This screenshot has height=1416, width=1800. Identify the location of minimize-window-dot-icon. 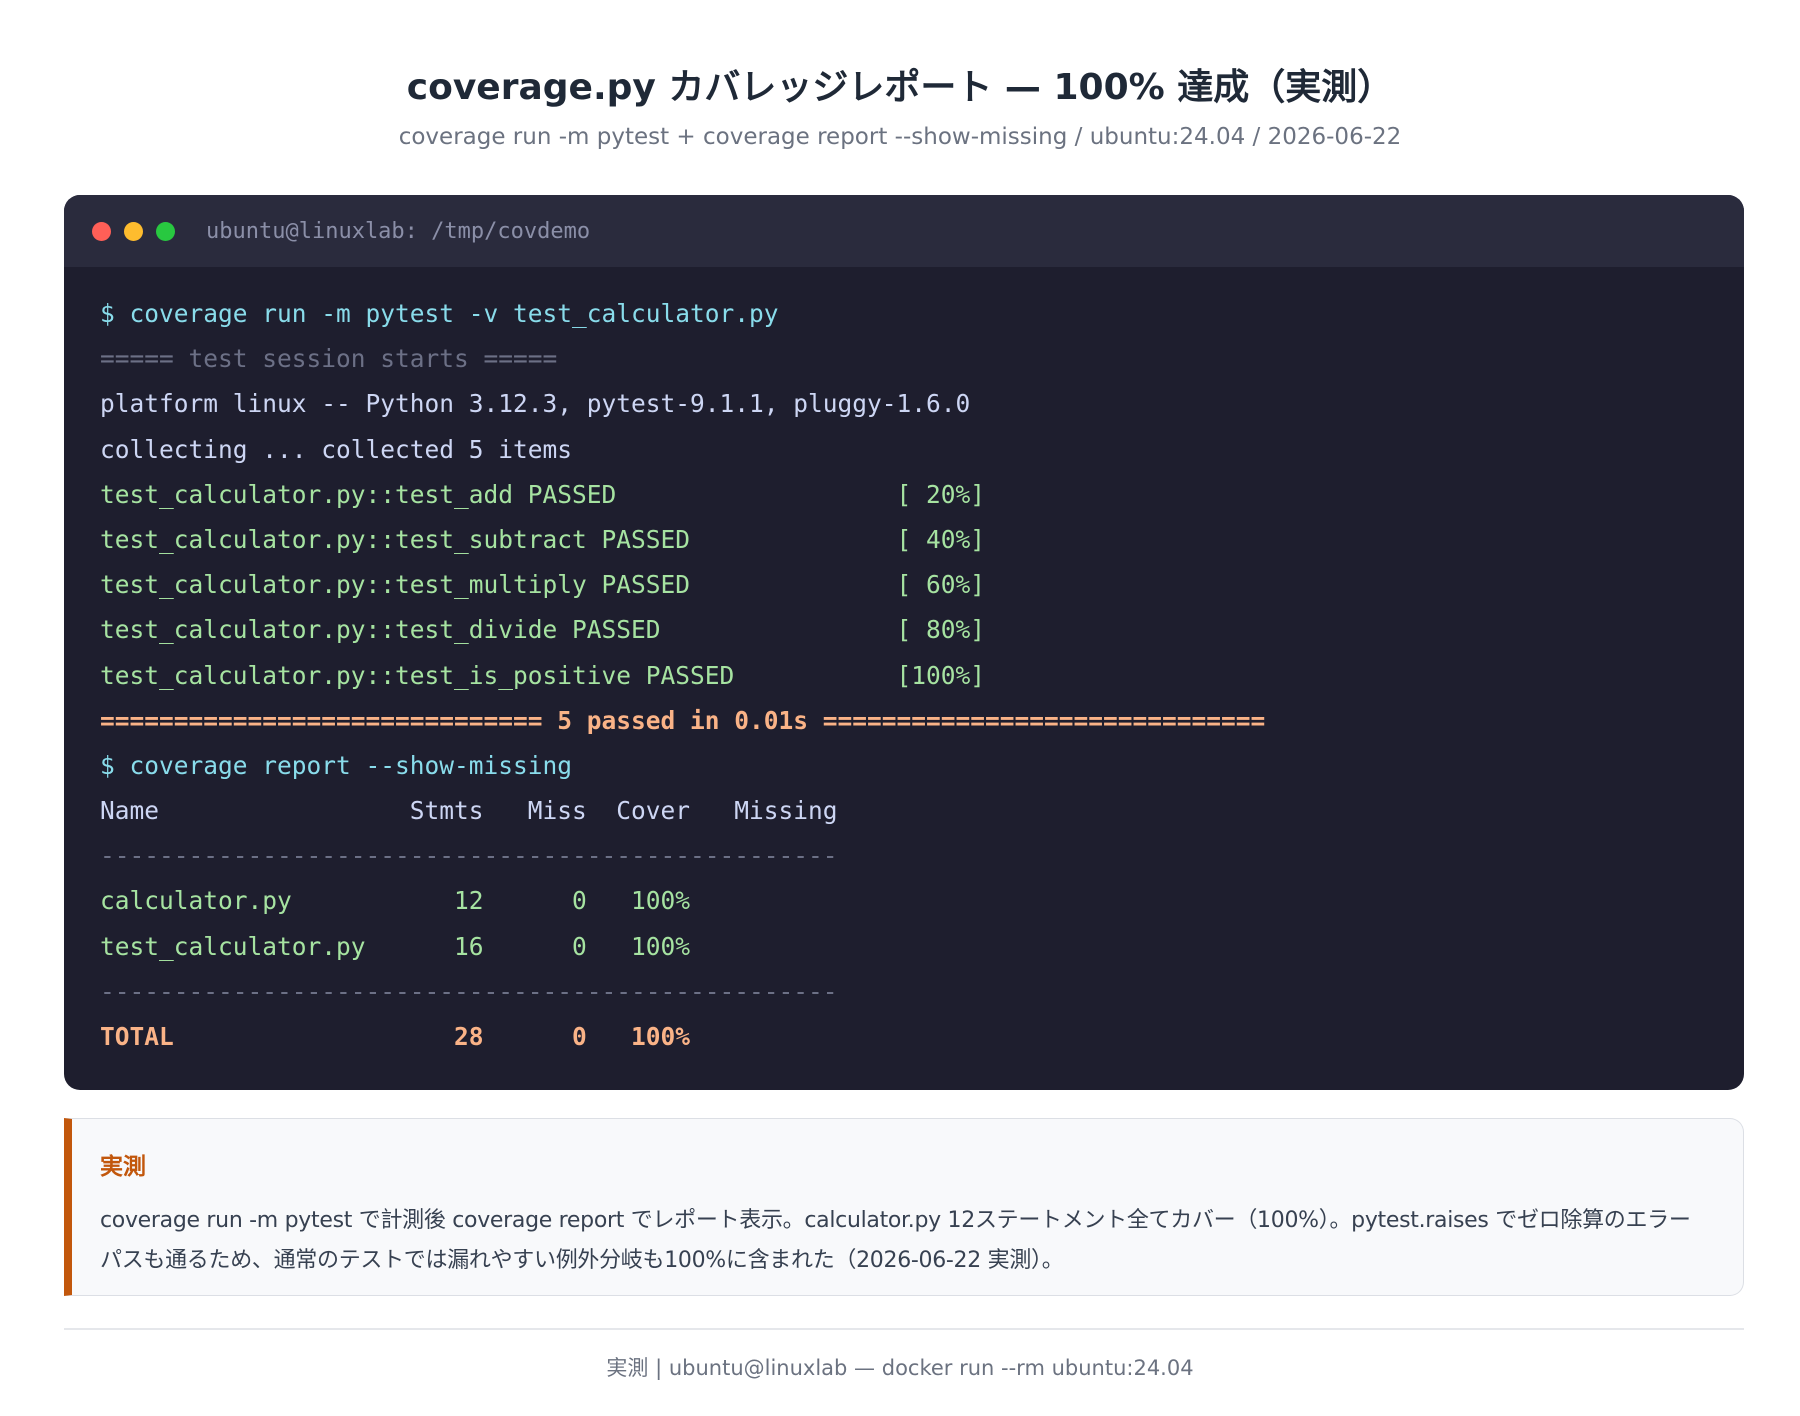
(133, 231).